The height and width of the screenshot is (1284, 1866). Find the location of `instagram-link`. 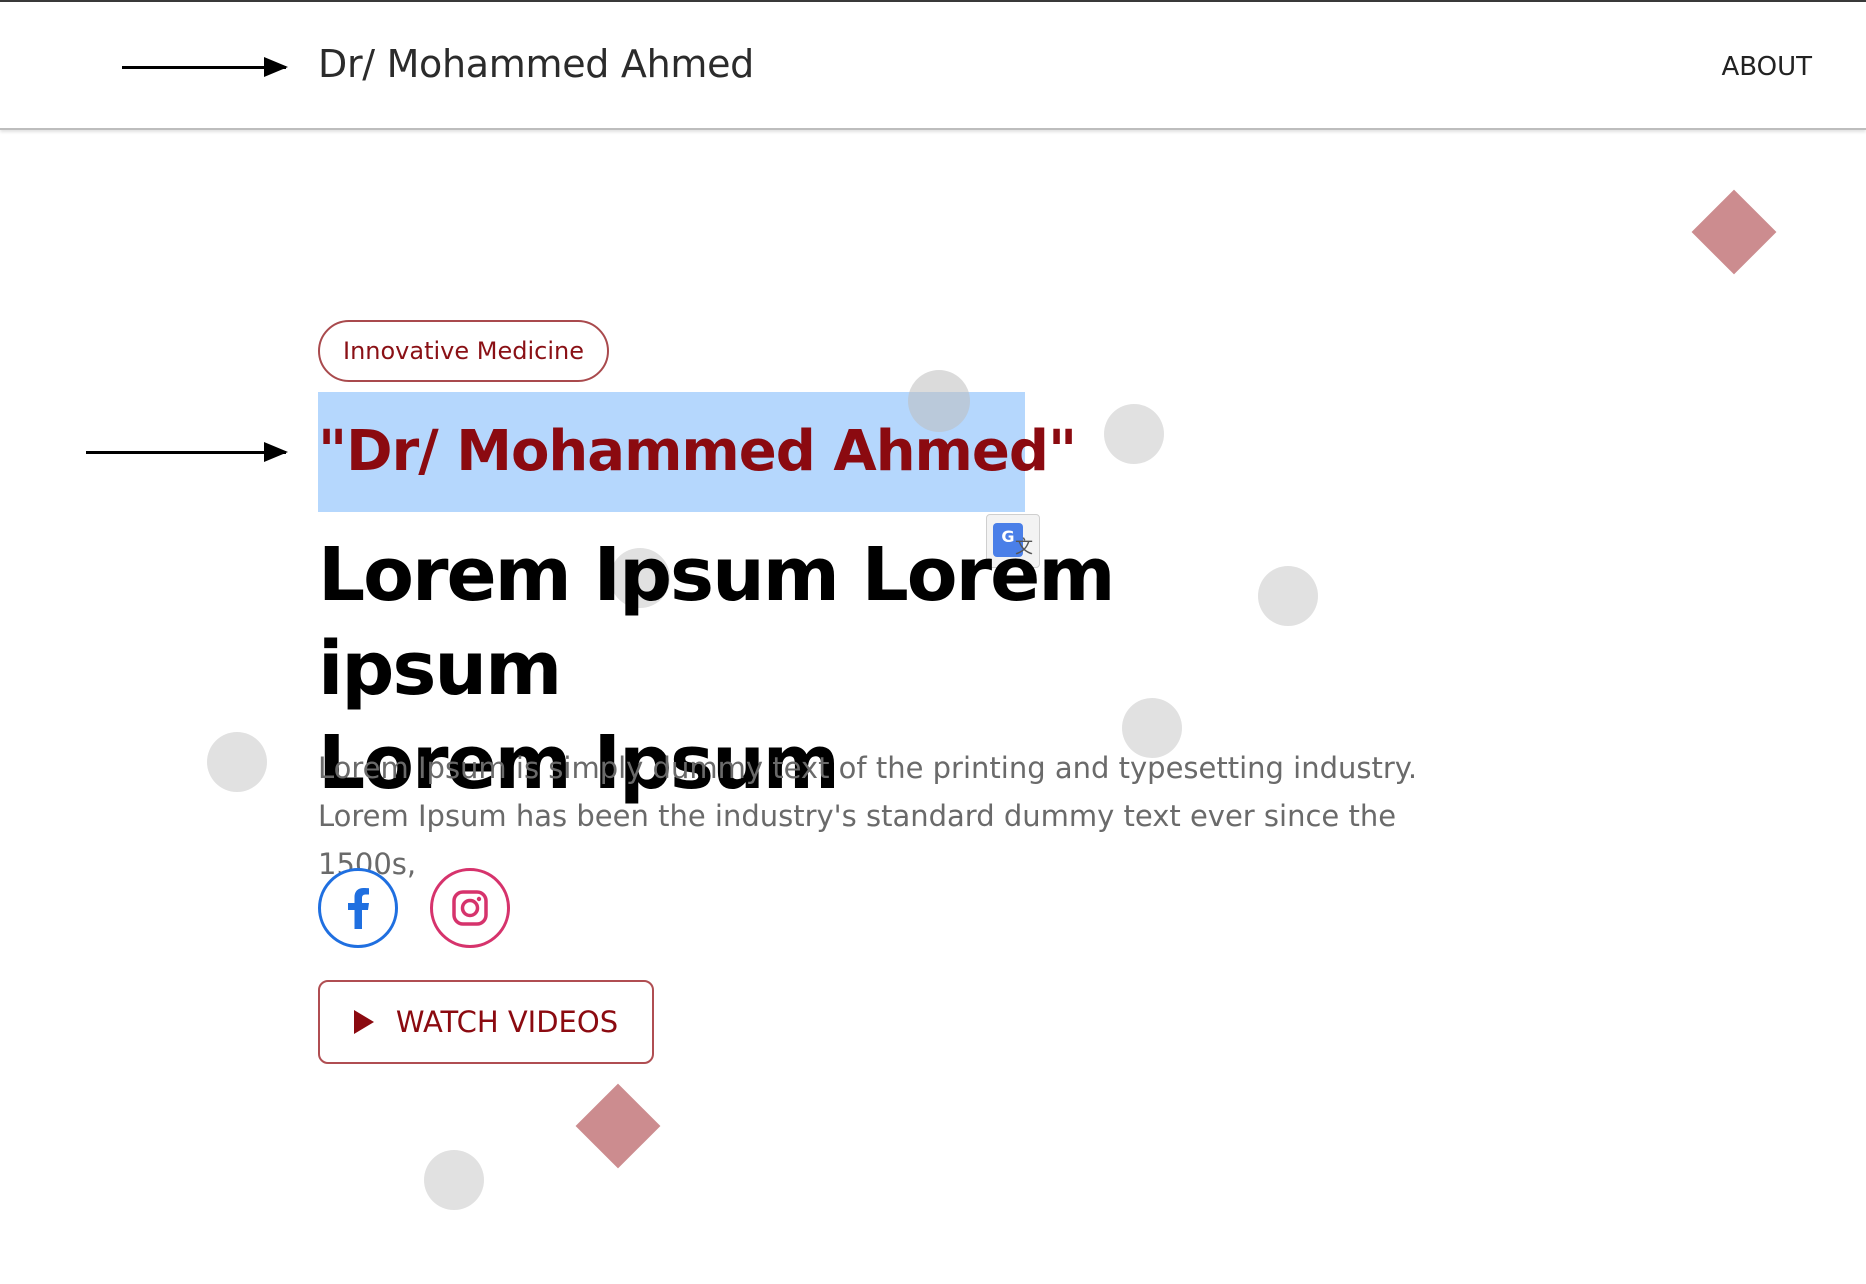

instagram-link is located at coordinates (470, 908).